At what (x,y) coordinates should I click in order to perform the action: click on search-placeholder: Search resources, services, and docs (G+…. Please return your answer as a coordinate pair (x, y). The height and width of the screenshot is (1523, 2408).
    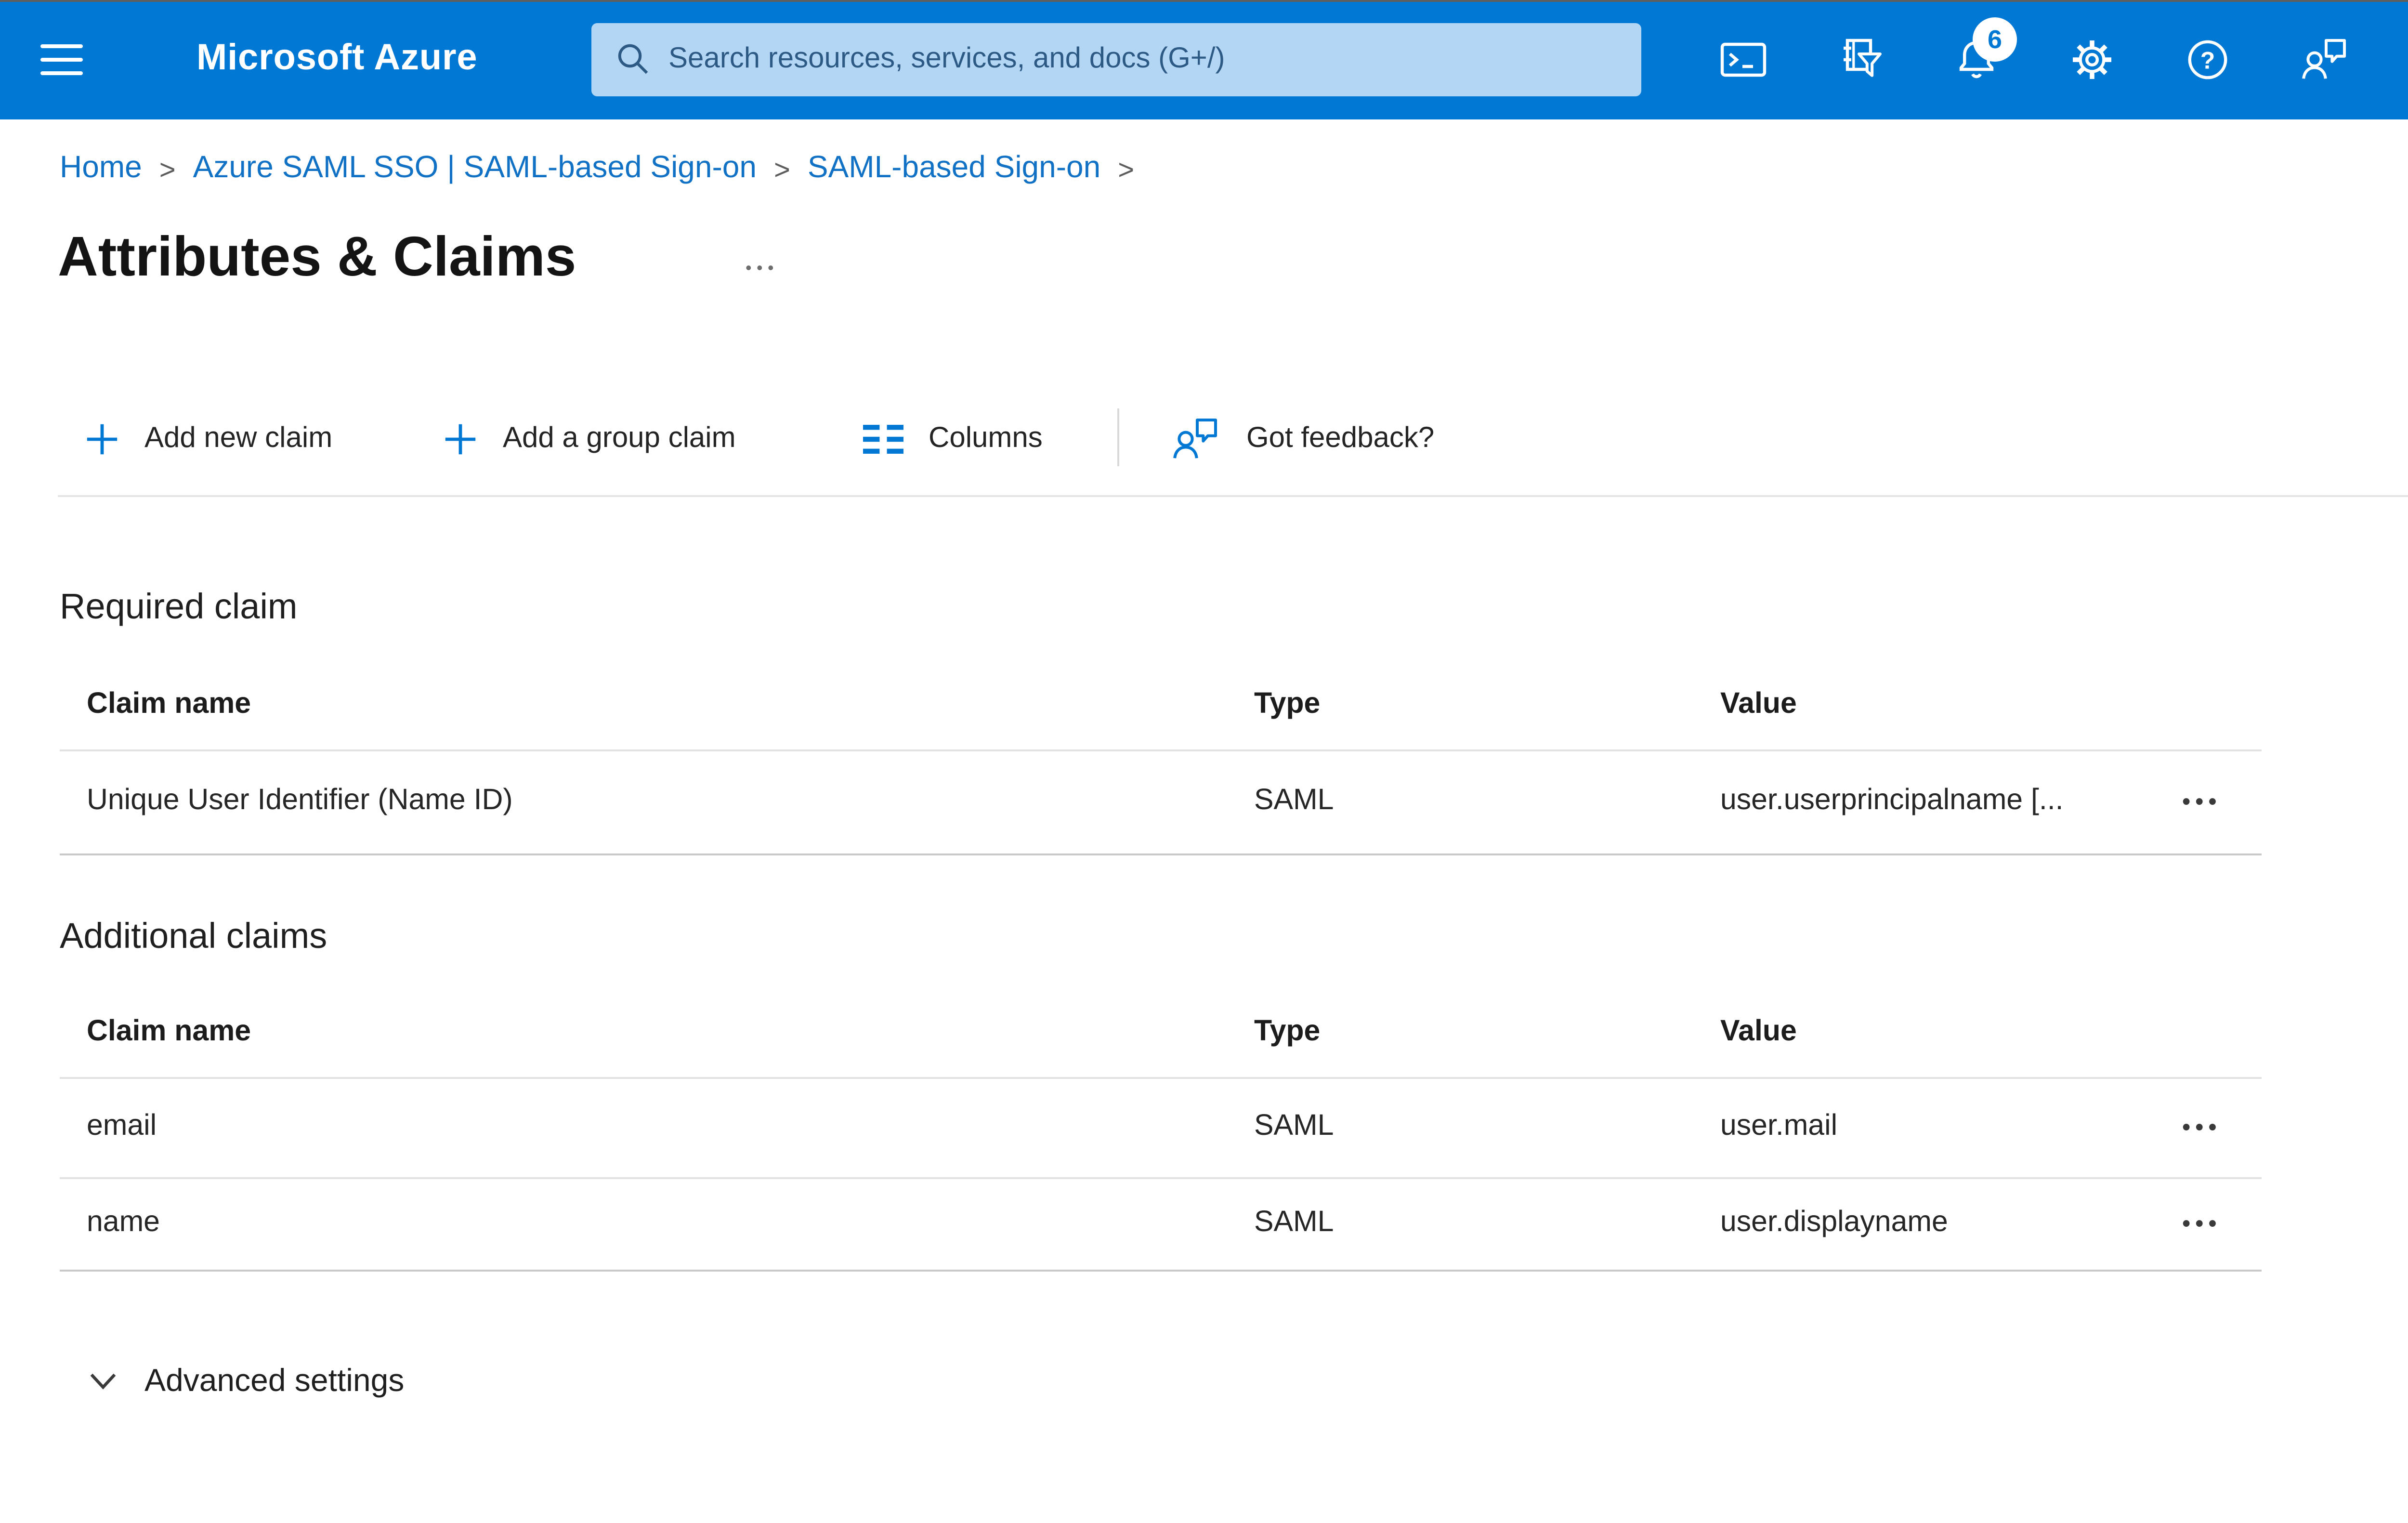
    Looking at the image, I should click on (946, 59).